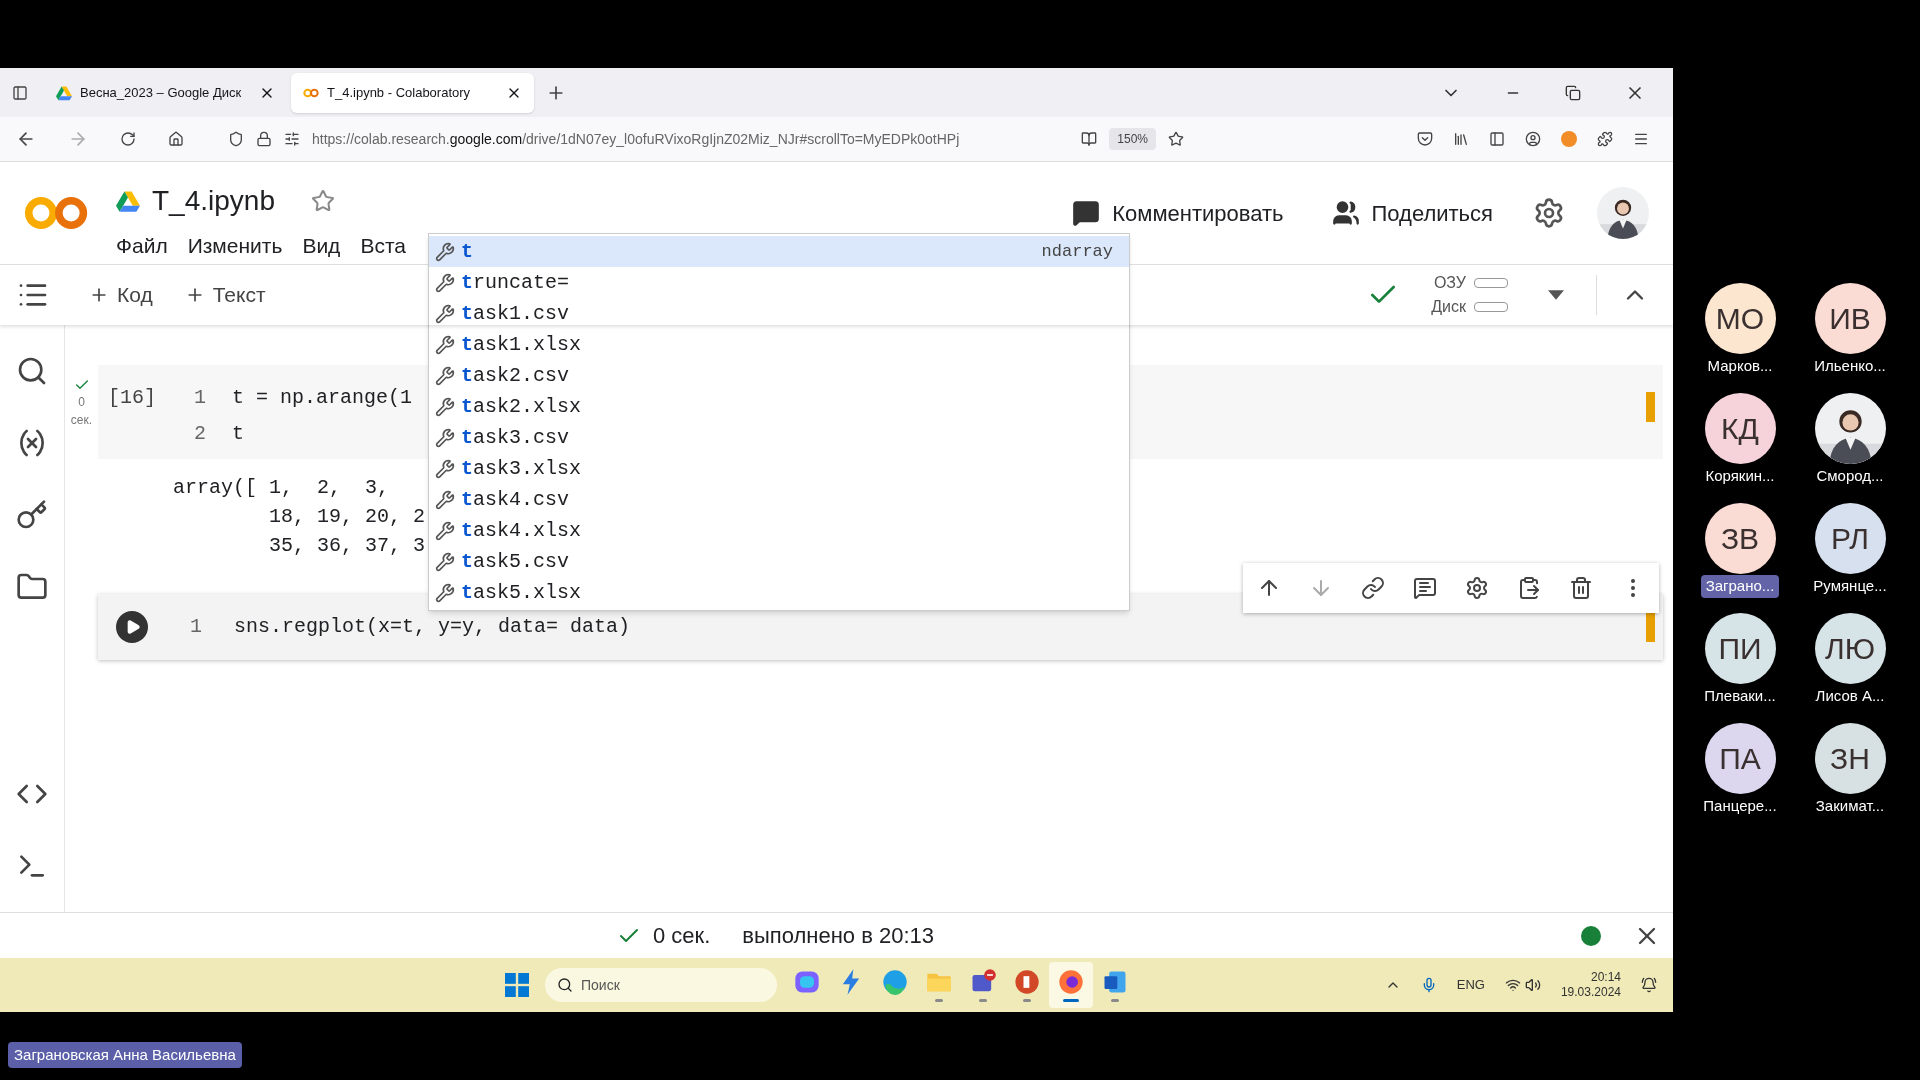  What do you see at coordinates (516, 375) in the screenshot?
I see `suggestion-text: task2.csv` at bounding box center [516, 375].